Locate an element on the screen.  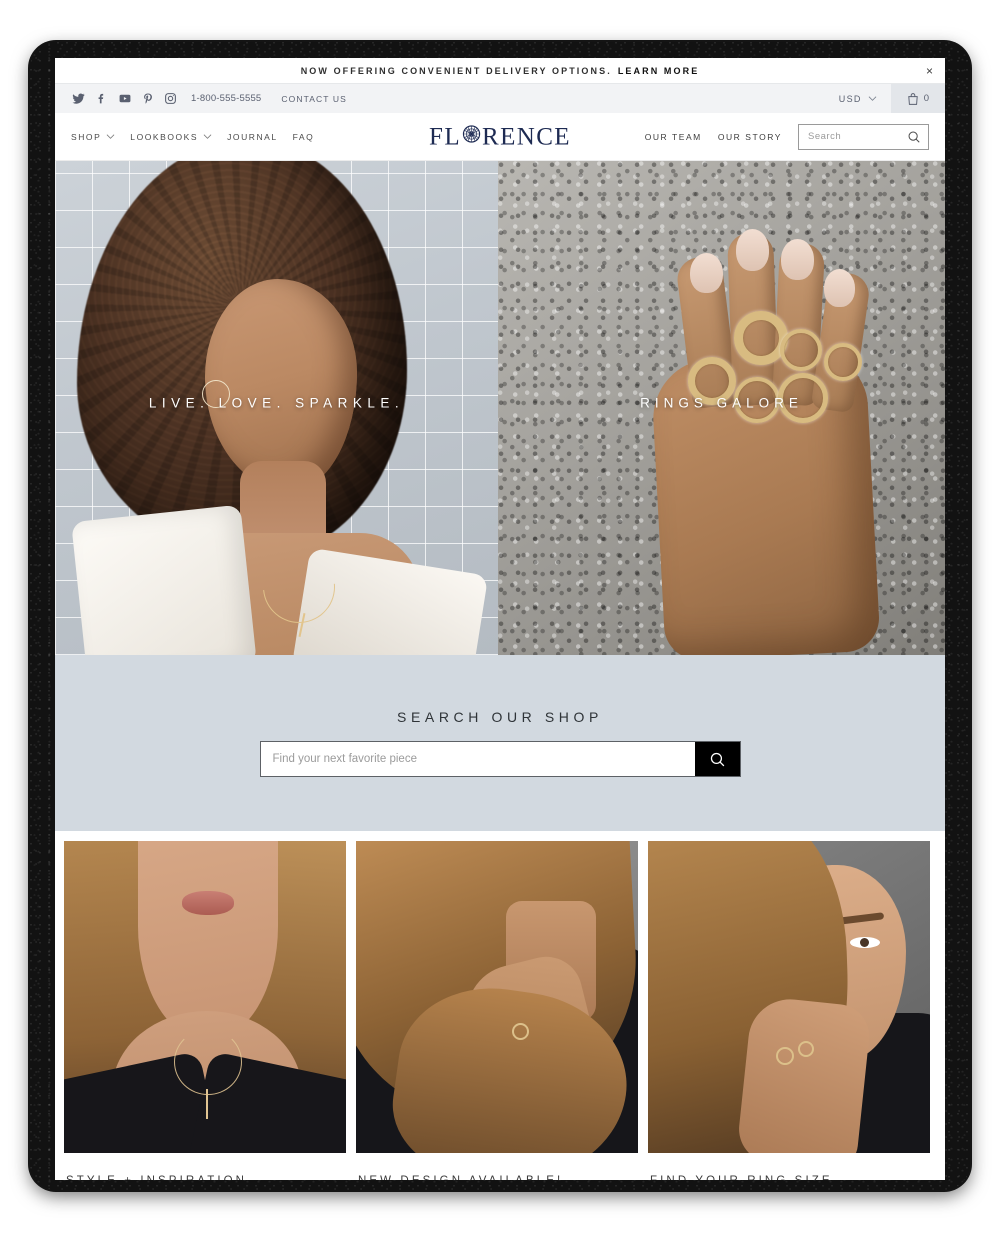
pinterest-icon is located at coordinates (148, 98).